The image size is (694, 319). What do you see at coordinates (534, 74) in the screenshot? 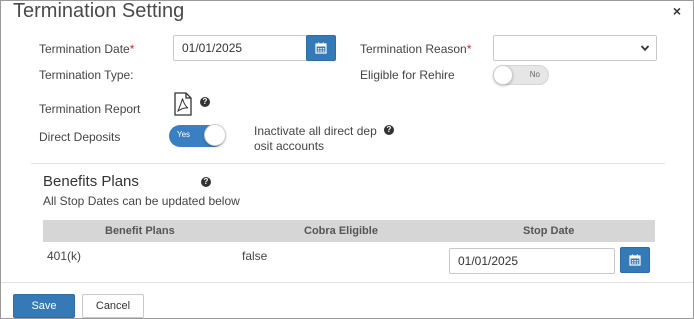
I see `toggle-state-text: No` at bounding box center [534, 74].